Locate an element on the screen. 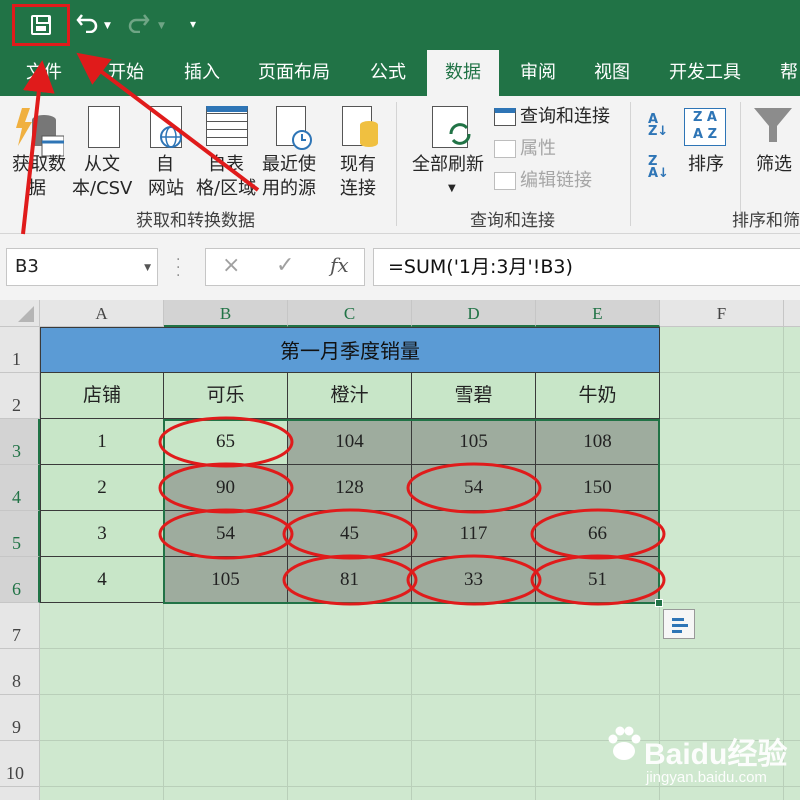 Image resolution: width=800 pixels, height=800 pixels. insert-function-icon: fx is located at coordinates (339, 265).